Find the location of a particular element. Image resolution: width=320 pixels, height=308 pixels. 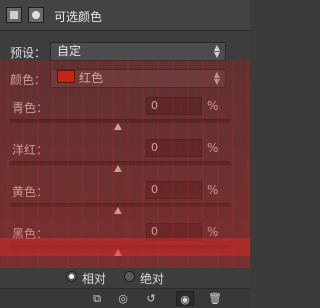

magenta-label: 洋红： is located at coordinates (30, 150).